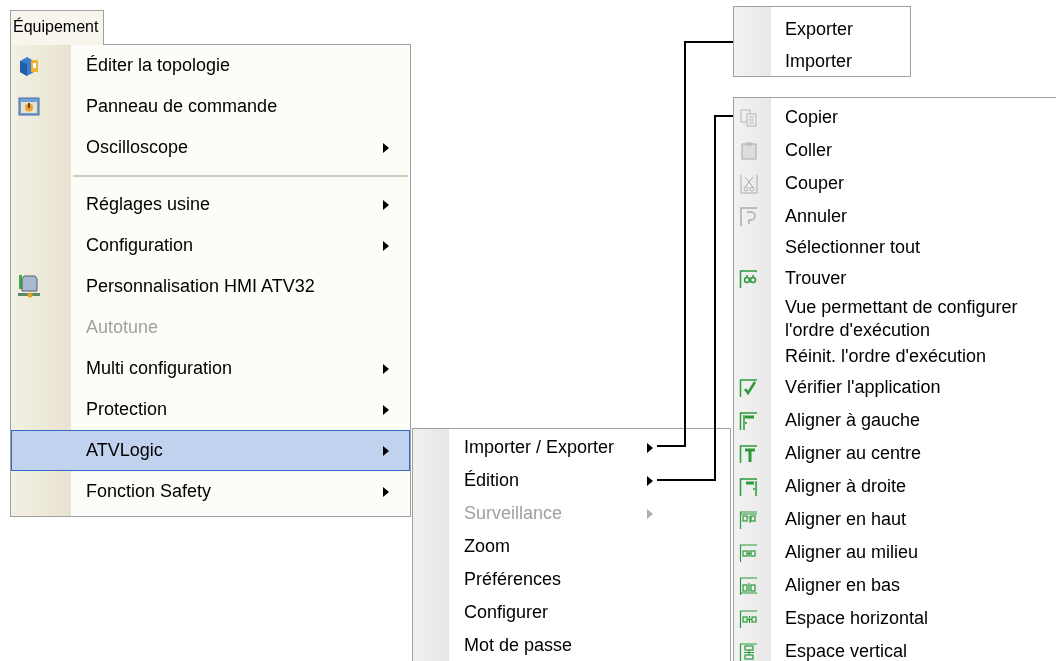 The height and width of the screenshot is (661, 1056). Describe the element at coordinates (749, 552) in the screenshot. I see `align-middle-icon` at that location.